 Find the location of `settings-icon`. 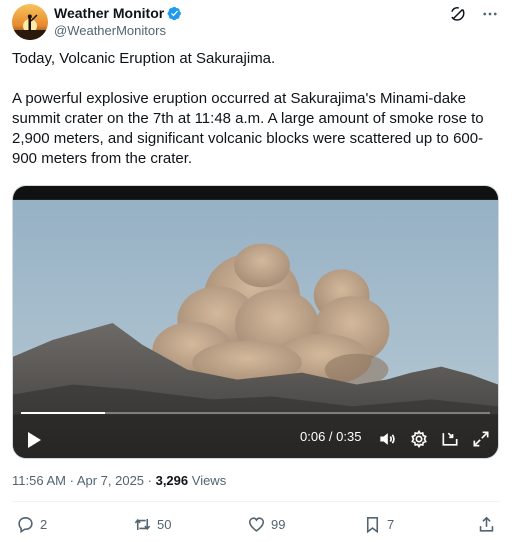

settings-icon is located at coordinates (419, 439).